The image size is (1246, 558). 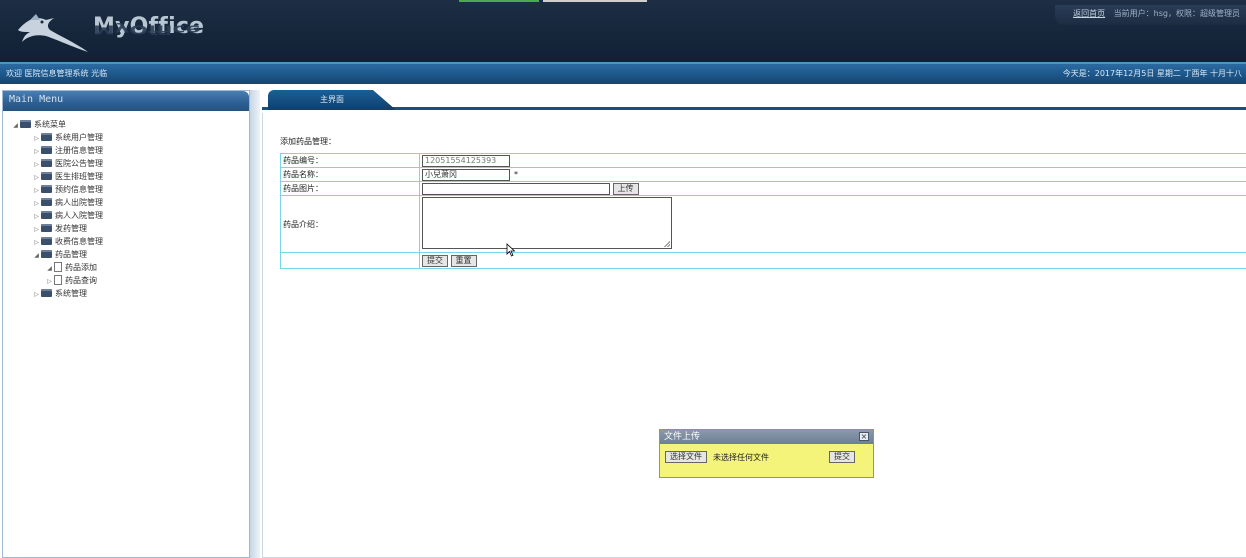 I want to click on upload-button: 上传, so click(x=625, y=188).